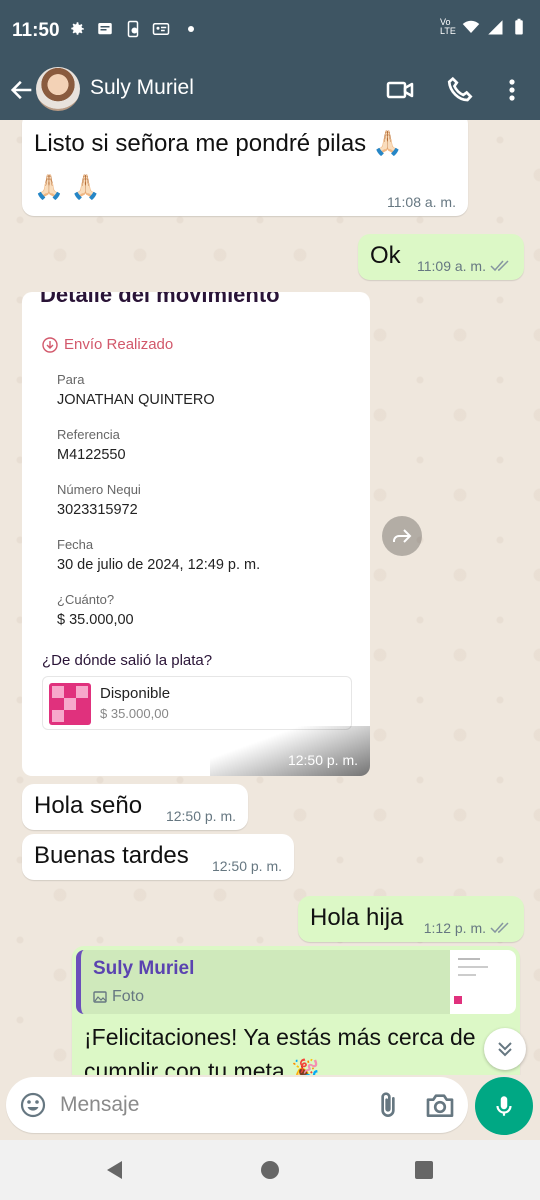 This screenshot has width=540, height=1200. What do you see at coordinates (136, 400) in the screenshot?
I see `field-value: JONATHAN QUINTERO` at bounding box center [136, 400].